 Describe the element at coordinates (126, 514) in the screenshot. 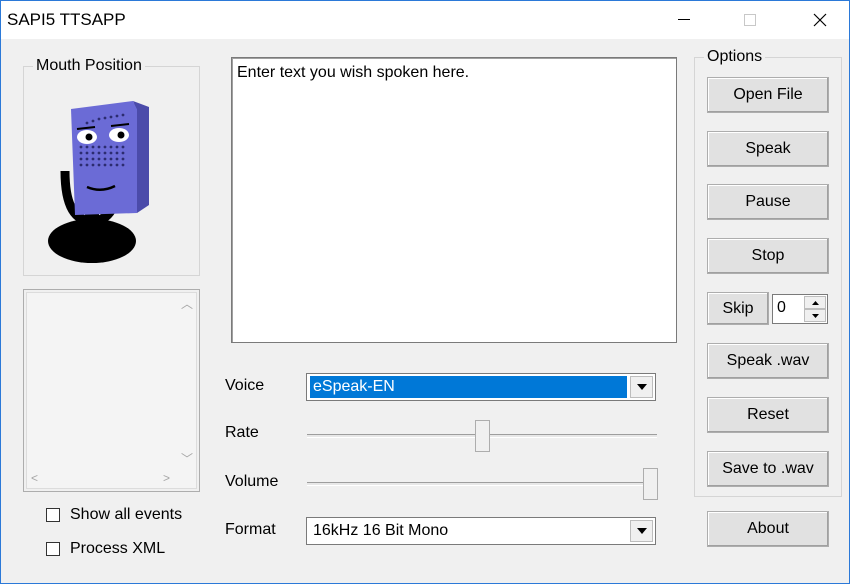

I see `show-all-events-label: Show all events` at that location.